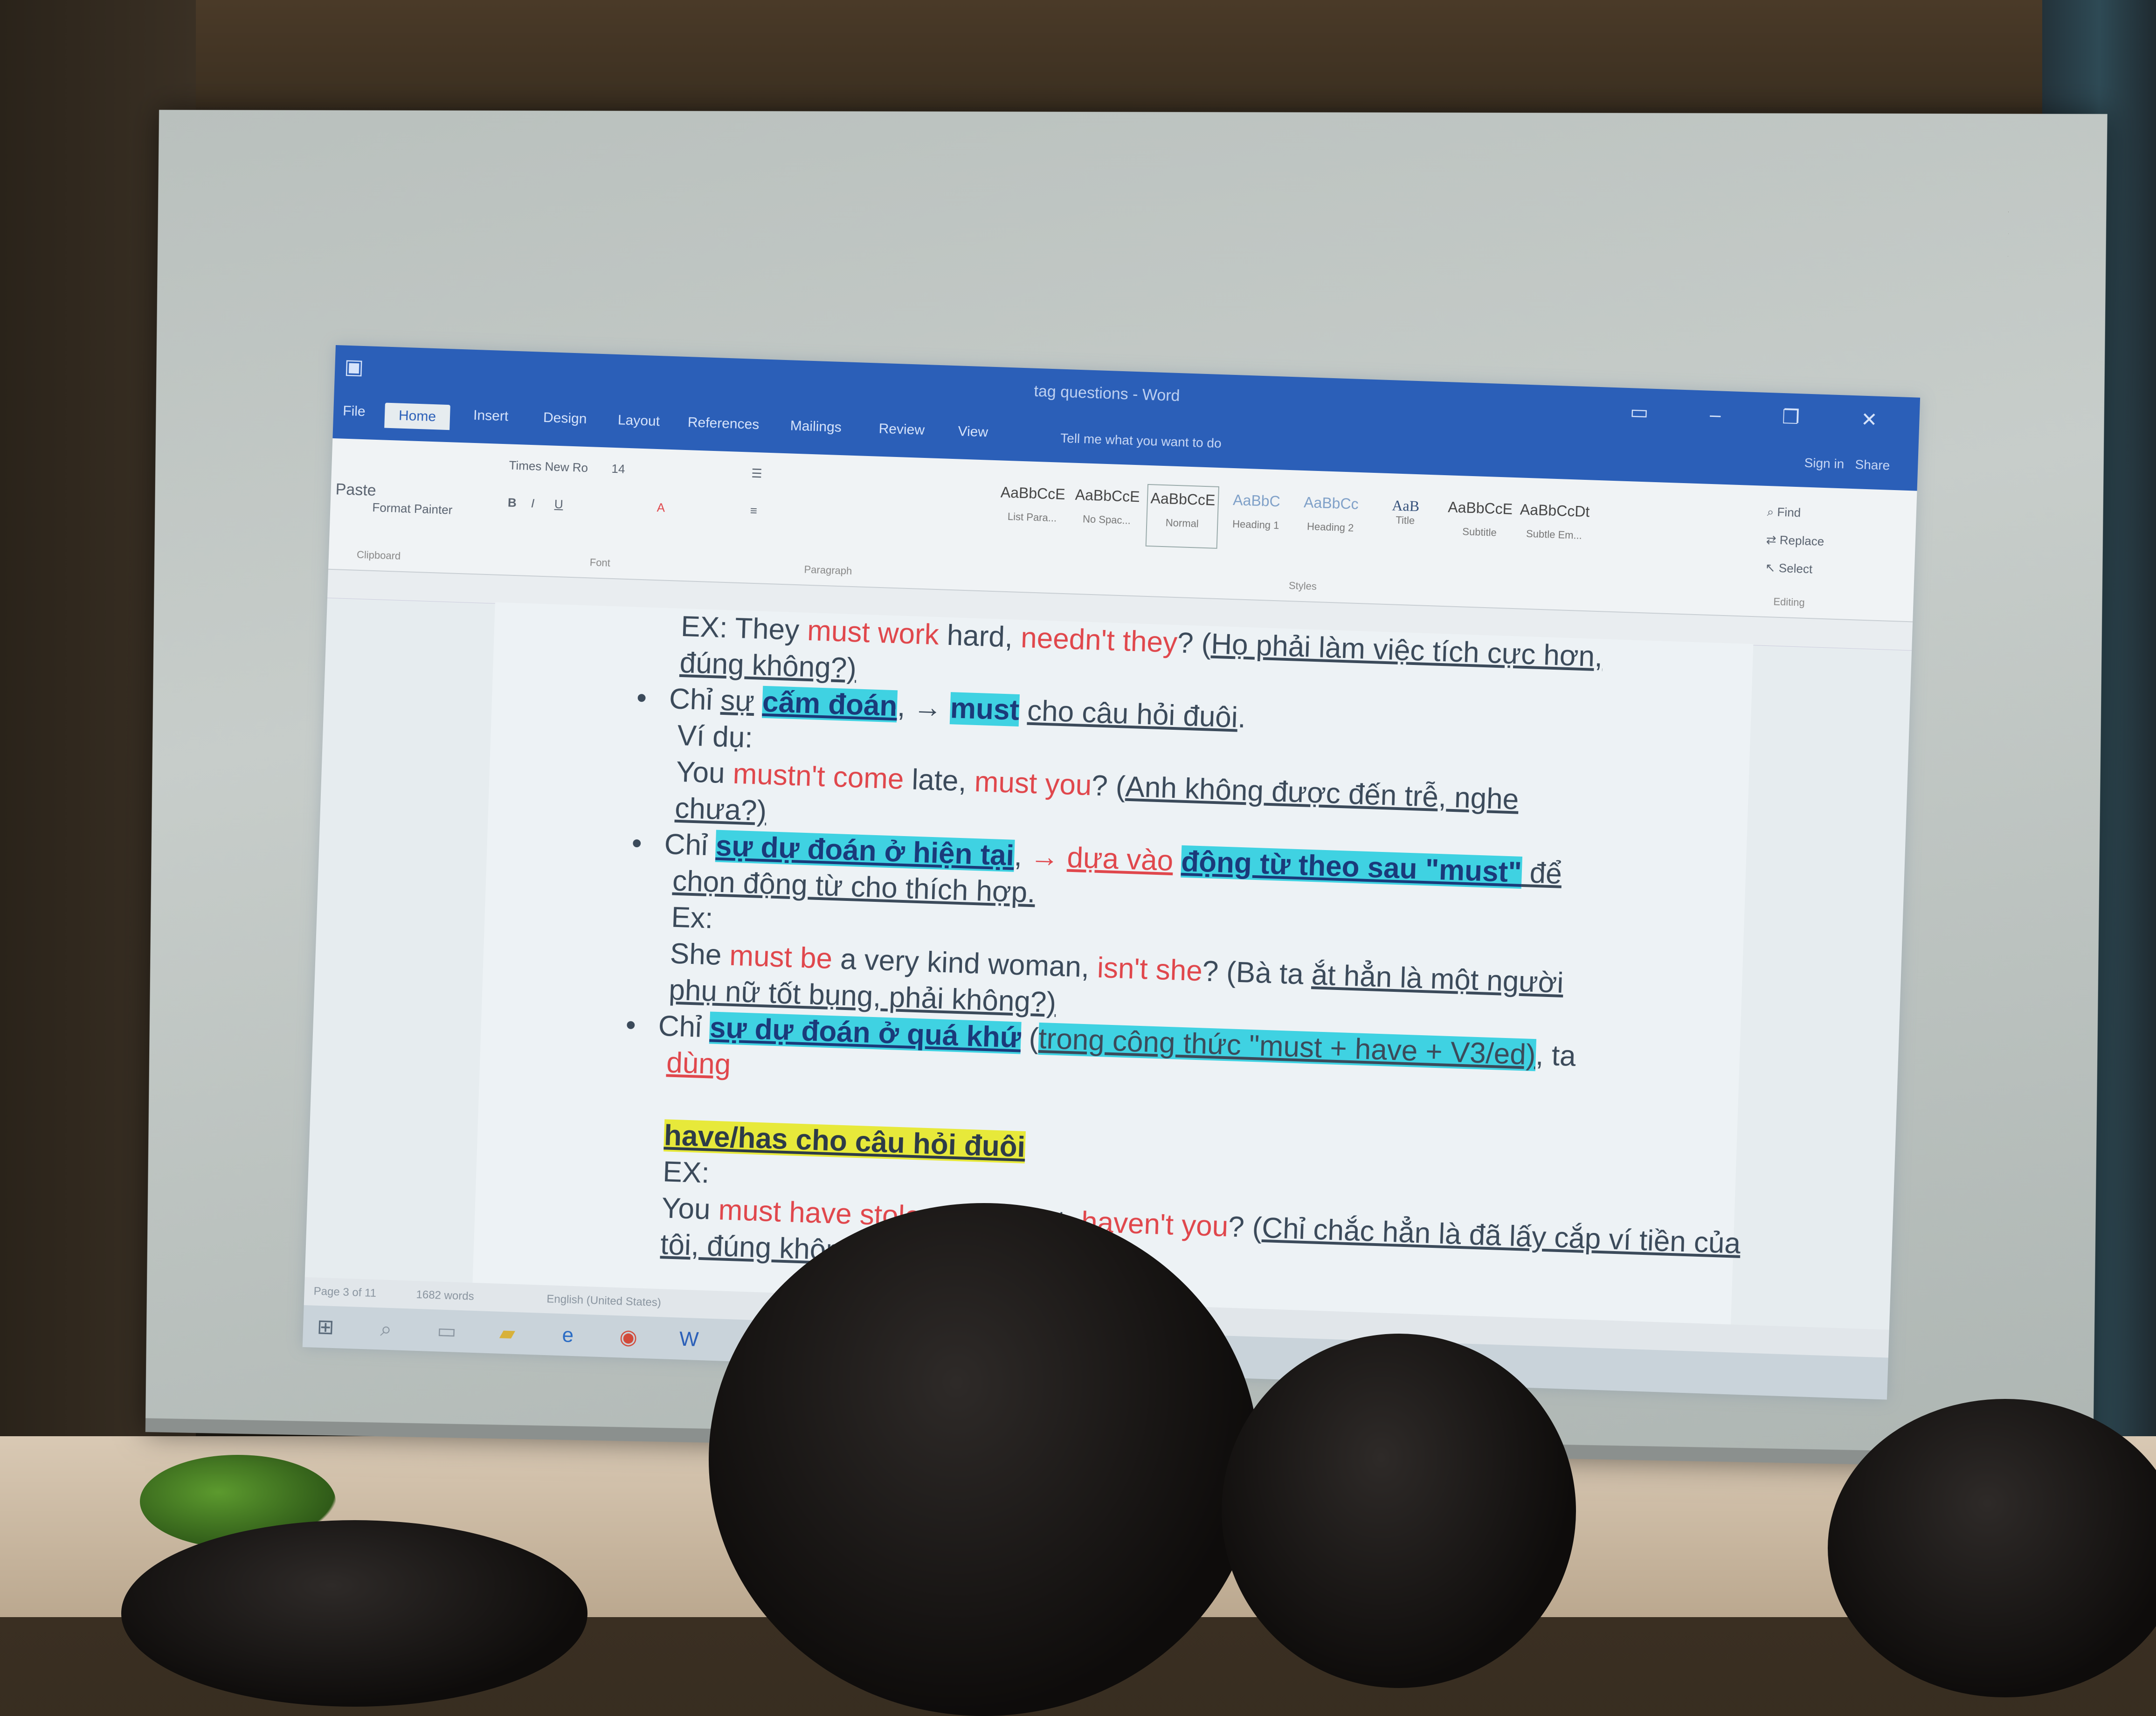  Describe the element at coordinates (491, 416) in the screenshot. I see `tab-insert: Insert` at that location.